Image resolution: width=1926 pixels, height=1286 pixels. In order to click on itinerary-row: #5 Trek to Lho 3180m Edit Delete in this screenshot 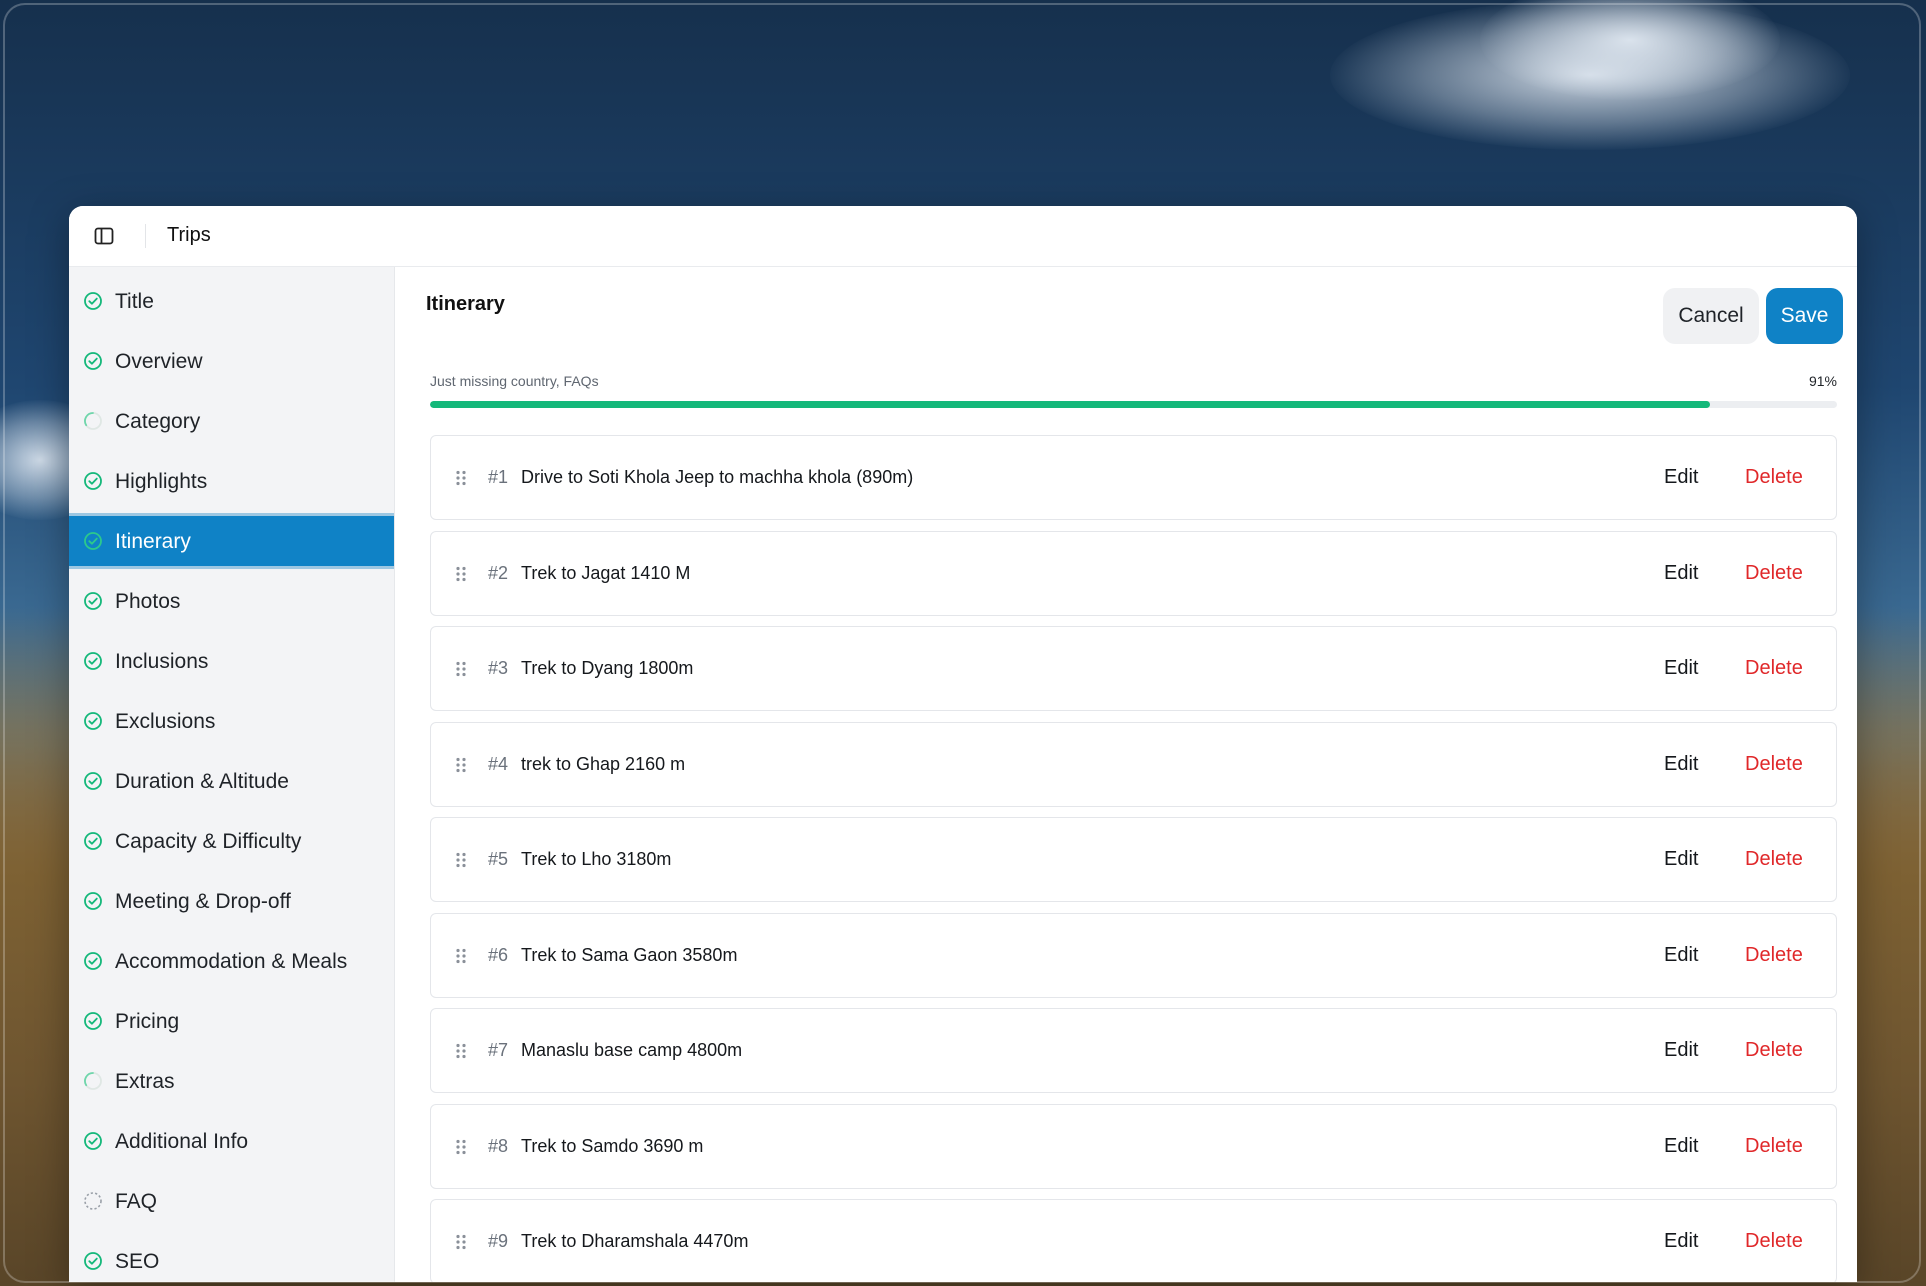, I will do `click(1133, 859)`.